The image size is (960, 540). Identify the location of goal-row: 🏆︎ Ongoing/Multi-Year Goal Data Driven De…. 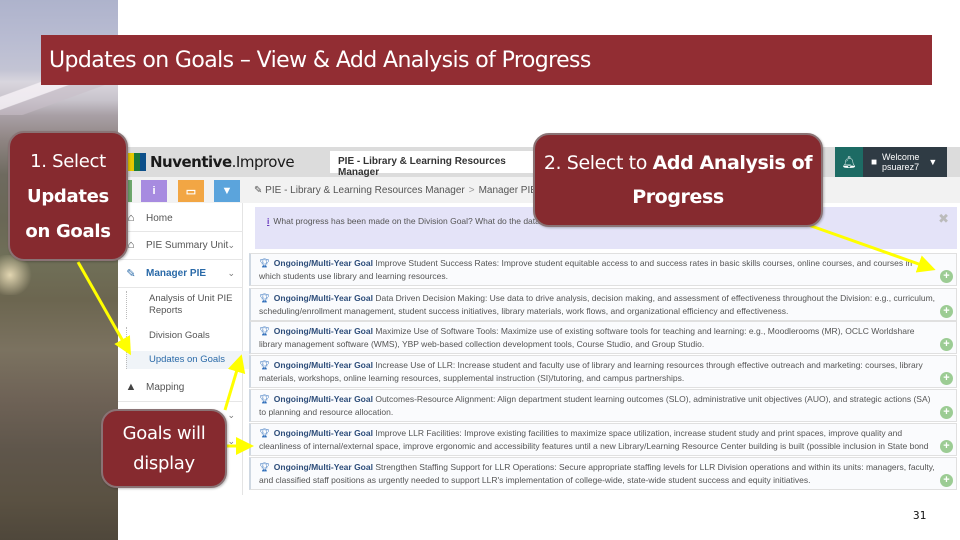
(603, 304).